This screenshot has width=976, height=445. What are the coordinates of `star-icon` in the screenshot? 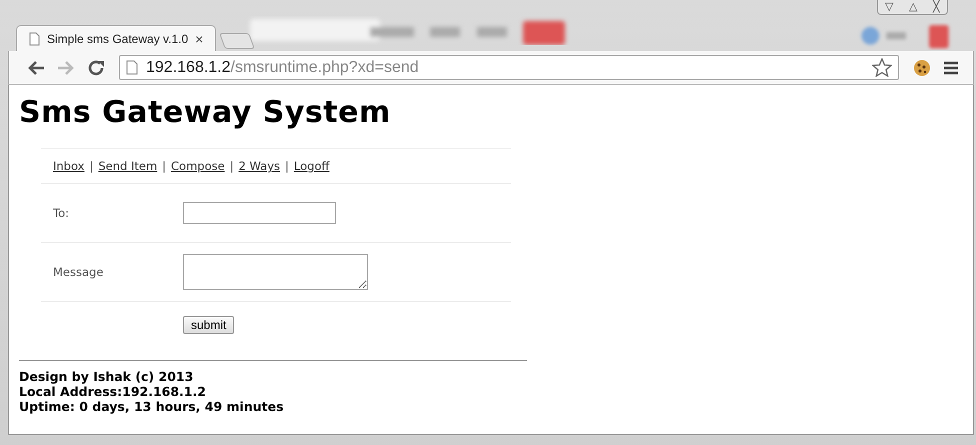 It's located at (882, 67).